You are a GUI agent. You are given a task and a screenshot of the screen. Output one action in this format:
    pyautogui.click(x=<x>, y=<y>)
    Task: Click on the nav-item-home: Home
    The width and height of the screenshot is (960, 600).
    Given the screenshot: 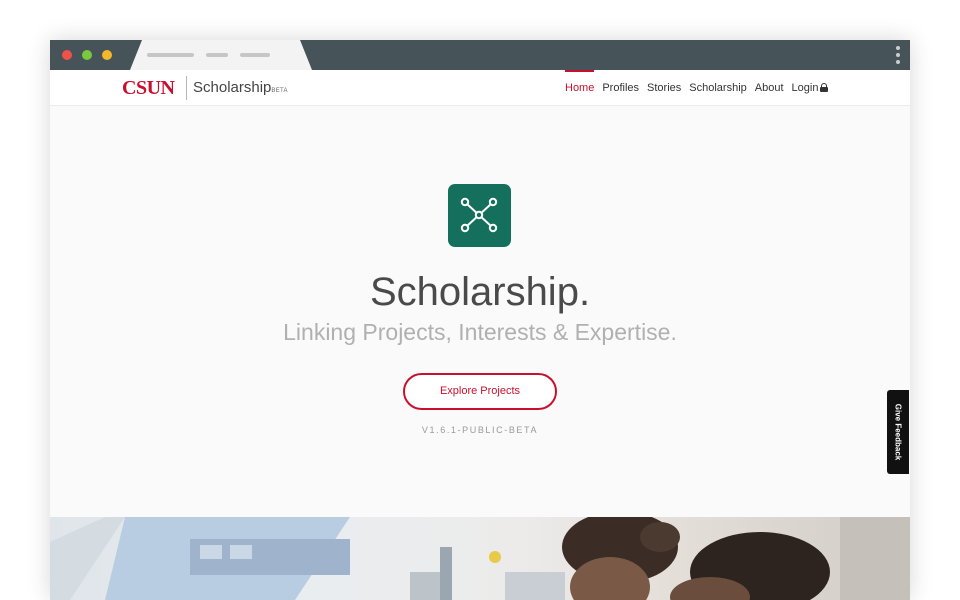 What is the action you would take?
    pyautogui.click(x=580, y=88)
    